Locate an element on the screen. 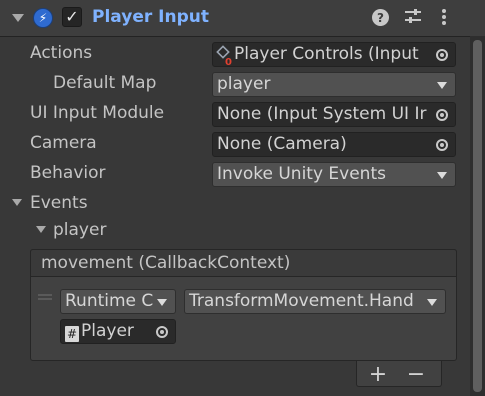  input-actions-asset-icon: 0 is located at coordinates (224, 55).